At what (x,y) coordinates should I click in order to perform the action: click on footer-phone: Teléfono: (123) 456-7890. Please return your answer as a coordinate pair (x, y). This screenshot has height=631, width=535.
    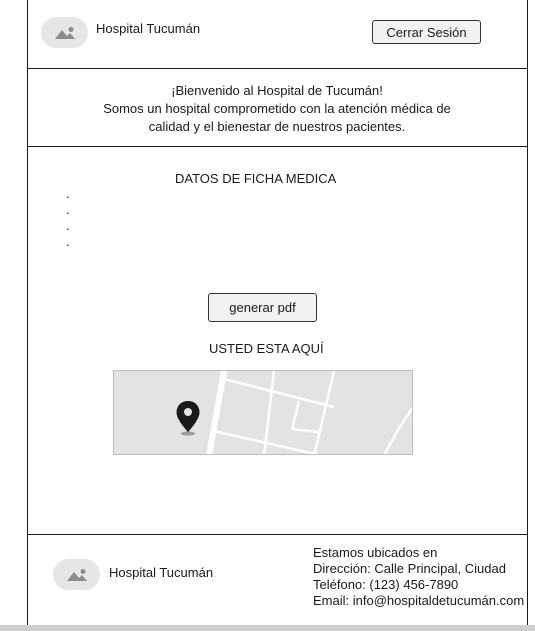
    Looking at the image, I should click on (386, 584).